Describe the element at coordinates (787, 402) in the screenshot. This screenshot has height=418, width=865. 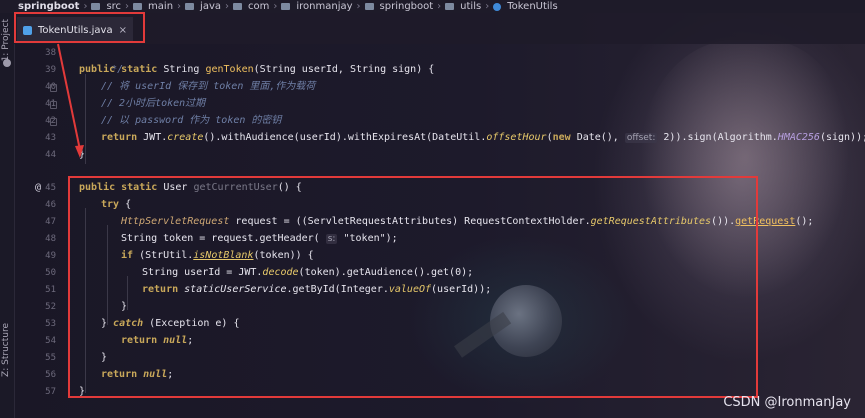
I see `watermark: CSDN @IronmanJay` at that location.